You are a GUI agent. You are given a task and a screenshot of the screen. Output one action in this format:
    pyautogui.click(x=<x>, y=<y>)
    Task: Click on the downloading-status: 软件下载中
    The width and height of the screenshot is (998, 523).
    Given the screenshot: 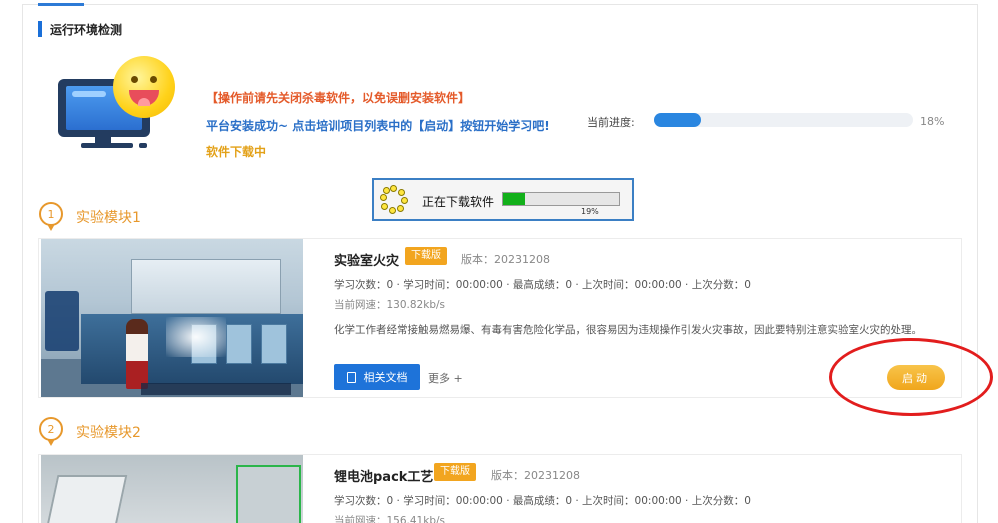 What is the action you would take?
    pyautogui.click(x=236, y=152)
    